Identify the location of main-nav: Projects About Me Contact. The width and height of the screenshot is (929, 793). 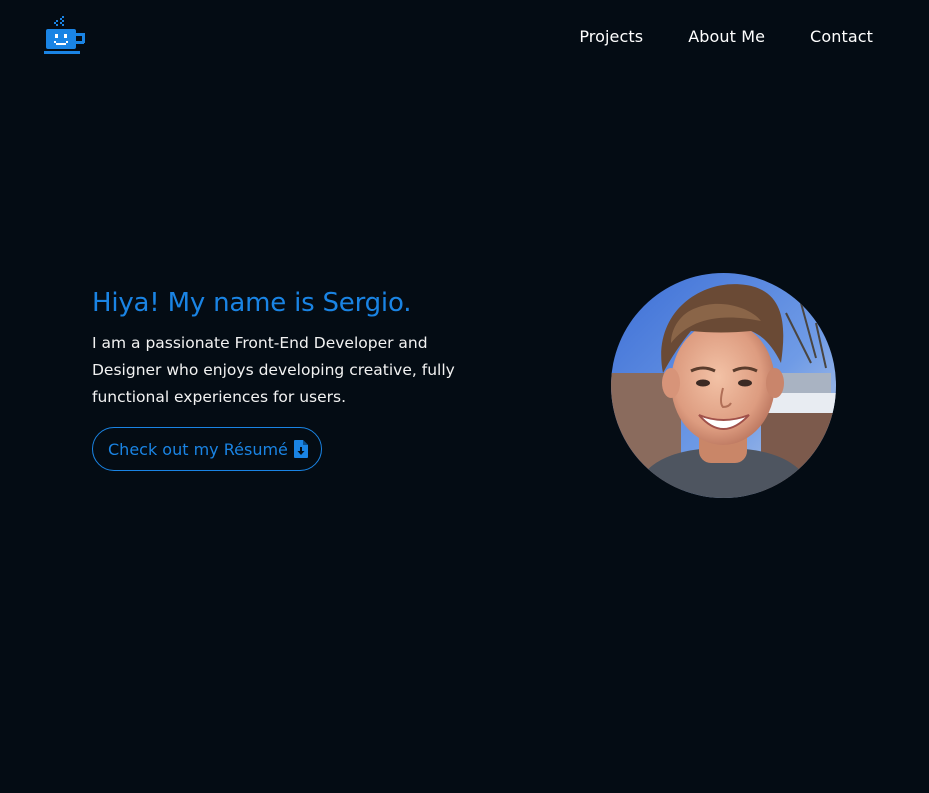
(726, 37).